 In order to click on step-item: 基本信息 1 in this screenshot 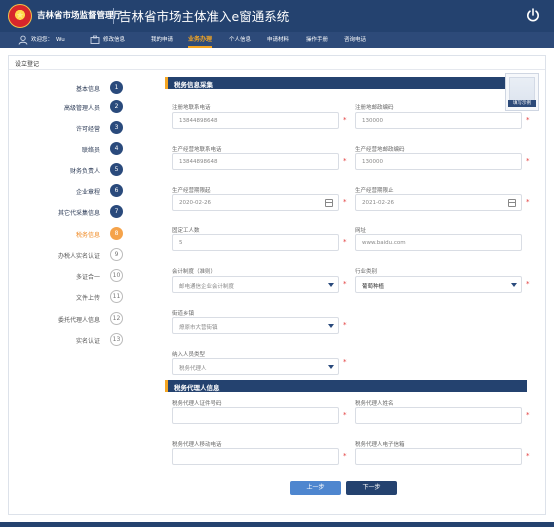, I will do `click(88, 88)`.